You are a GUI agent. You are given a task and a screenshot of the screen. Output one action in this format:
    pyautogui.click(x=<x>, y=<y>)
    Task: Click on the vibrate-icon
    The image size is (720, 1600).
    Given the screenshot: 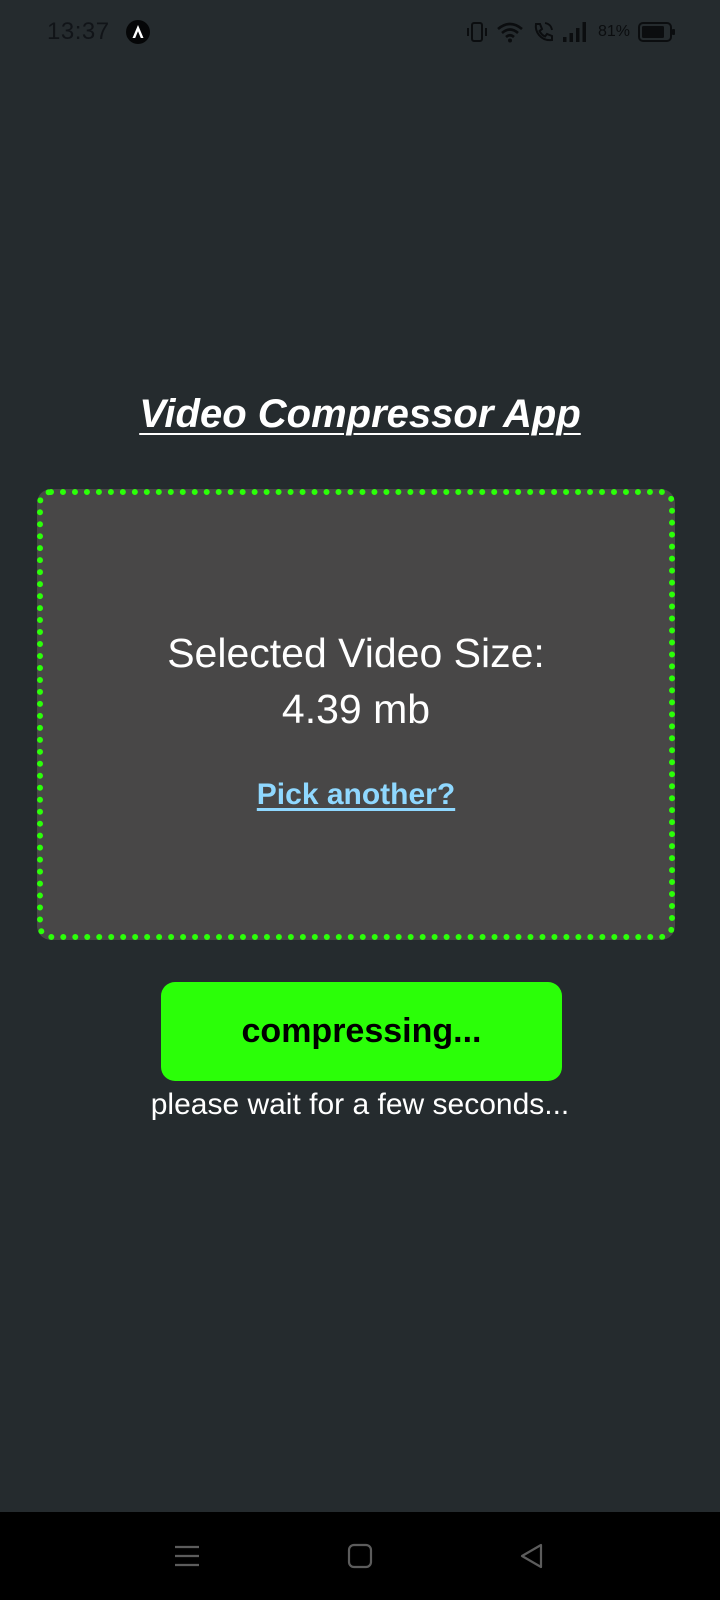 What is the action you would take?
    pyautogui.click(x=477, y=32)
    